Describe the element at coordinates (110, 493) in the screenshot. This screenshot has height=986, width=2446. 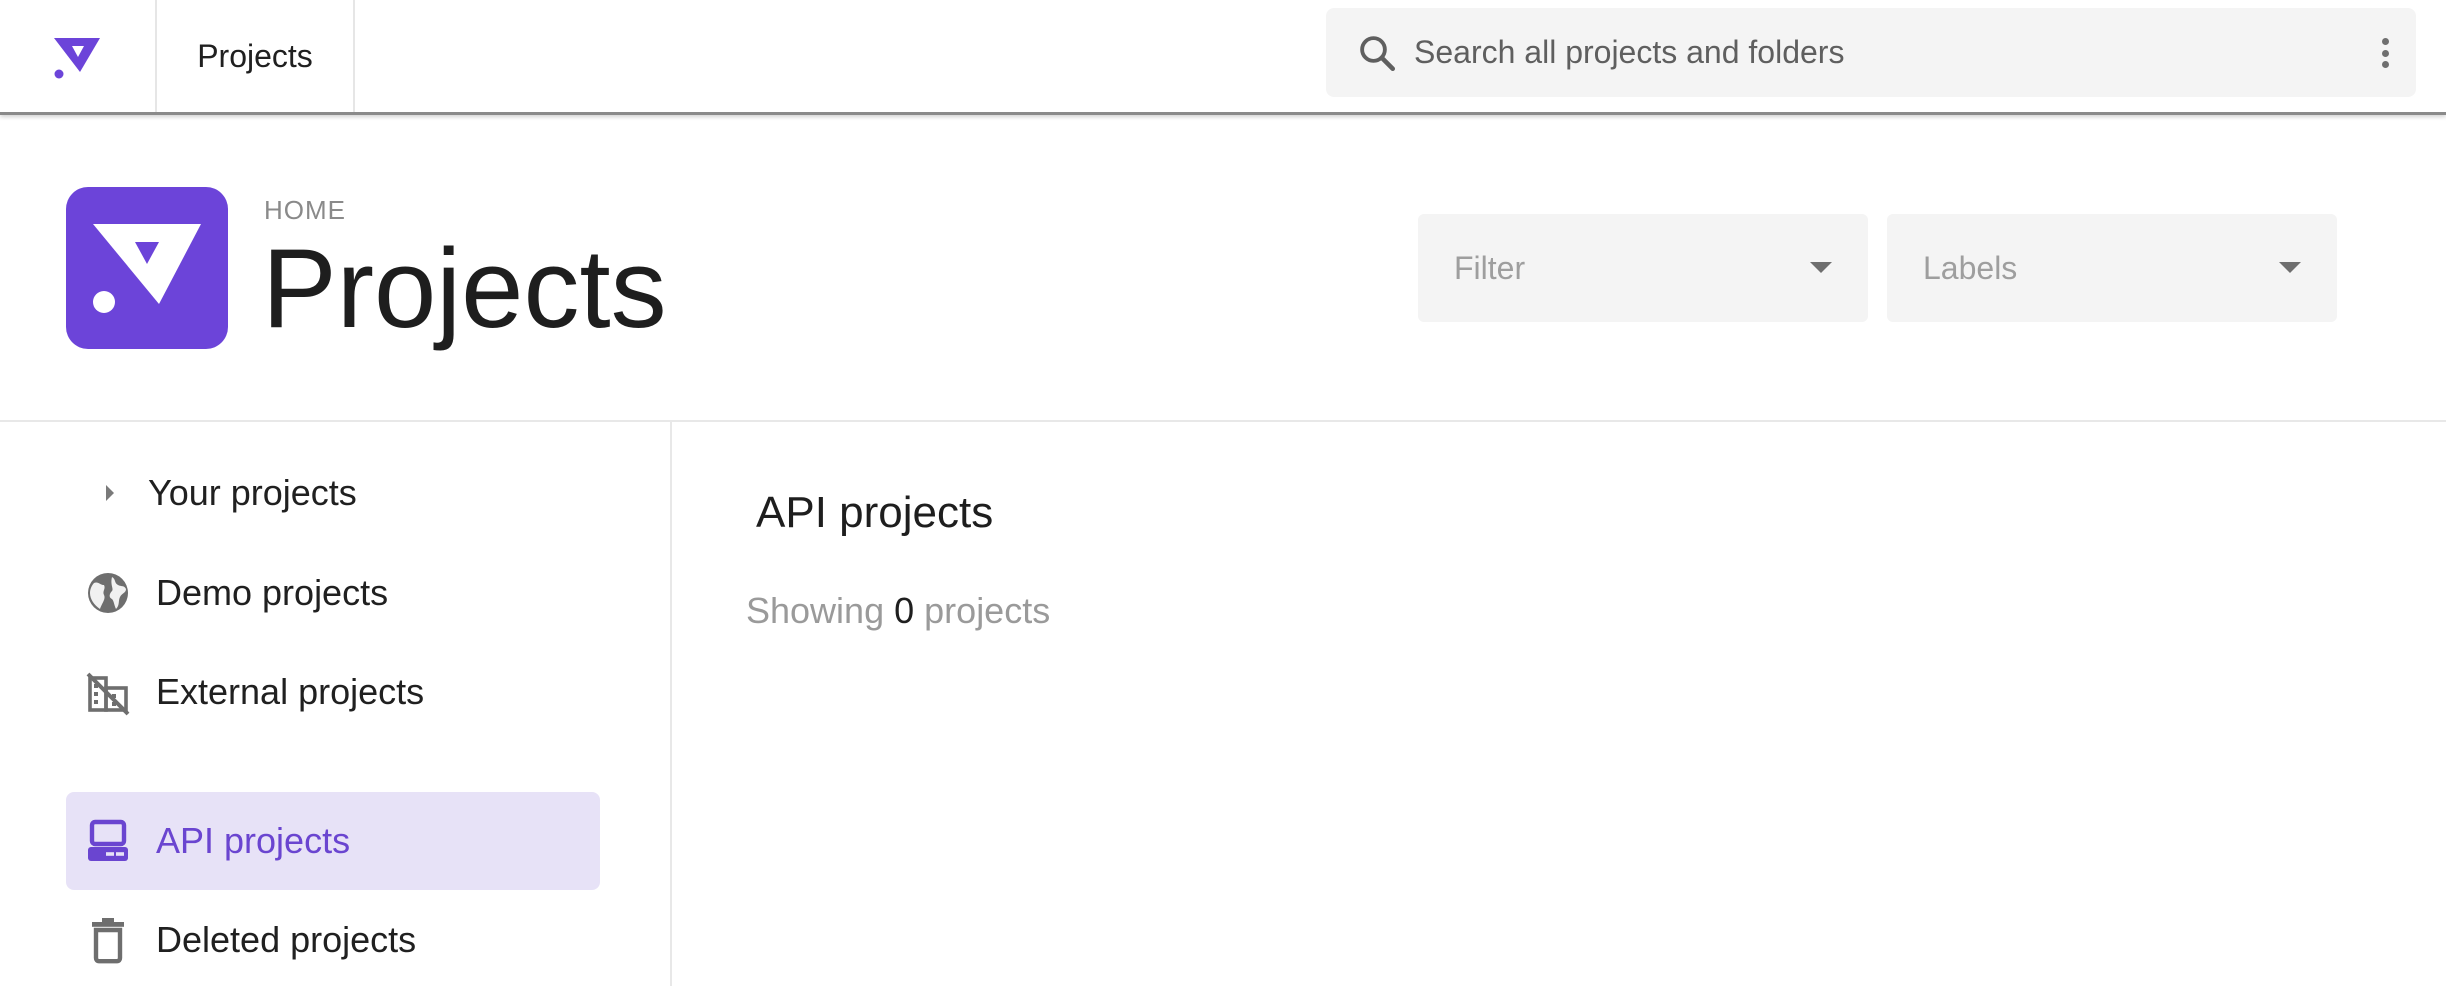
I see `chevron-right-icon` at that location.